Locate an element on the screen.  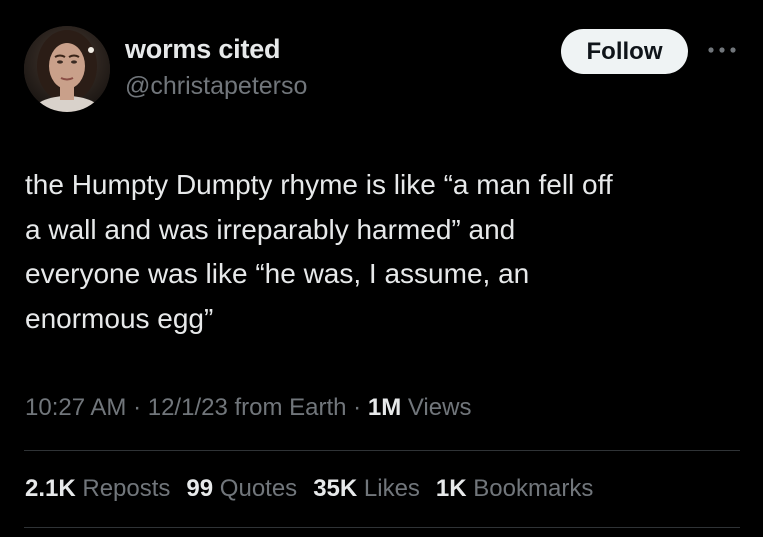
quotes-count: 99 is located at coordinates (200, 488).